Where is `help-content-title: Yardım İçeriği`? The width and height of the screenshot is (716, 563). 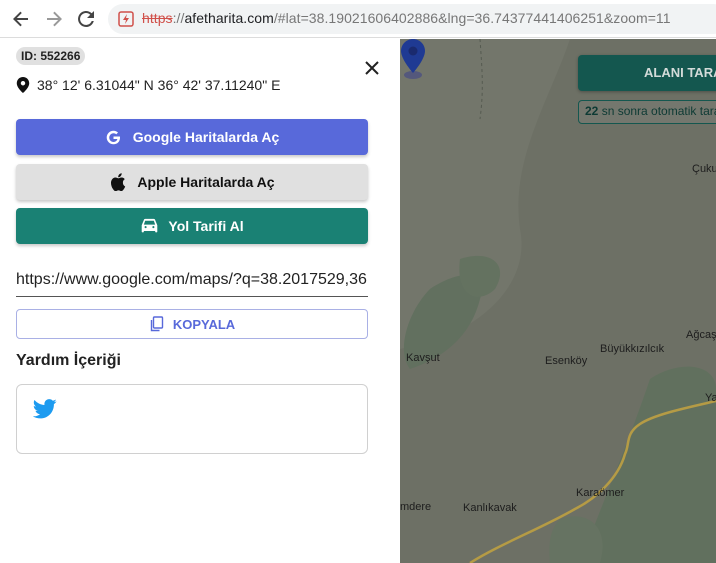
help-content-title: Yardım İçeriği is located at coordinates (68, 360).